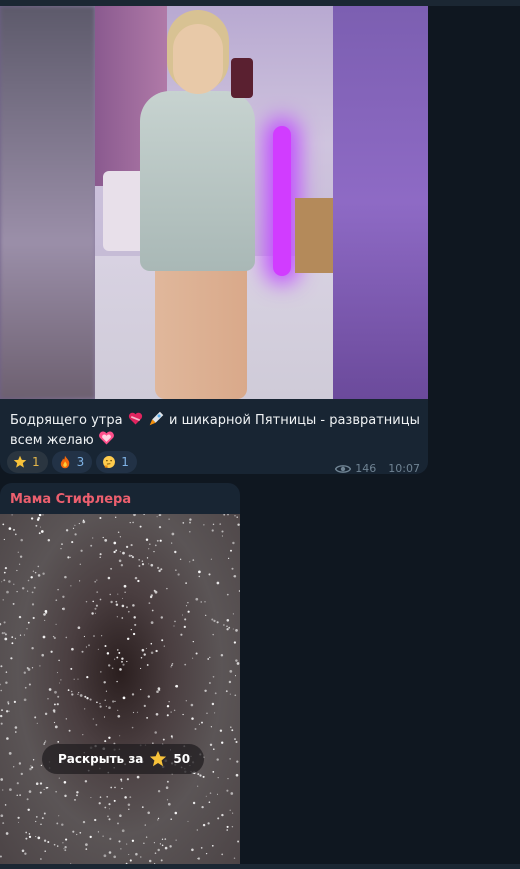 This screenshot has width=520, height=869. I want to click on reaction-fire: 3, so click(72, 462).